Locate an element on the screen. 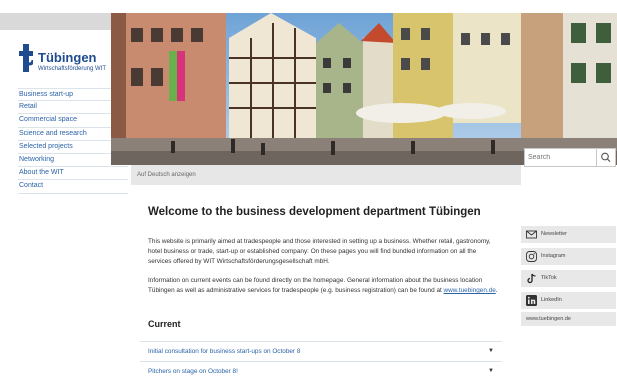  search-box is located at coordinates (570, 157).